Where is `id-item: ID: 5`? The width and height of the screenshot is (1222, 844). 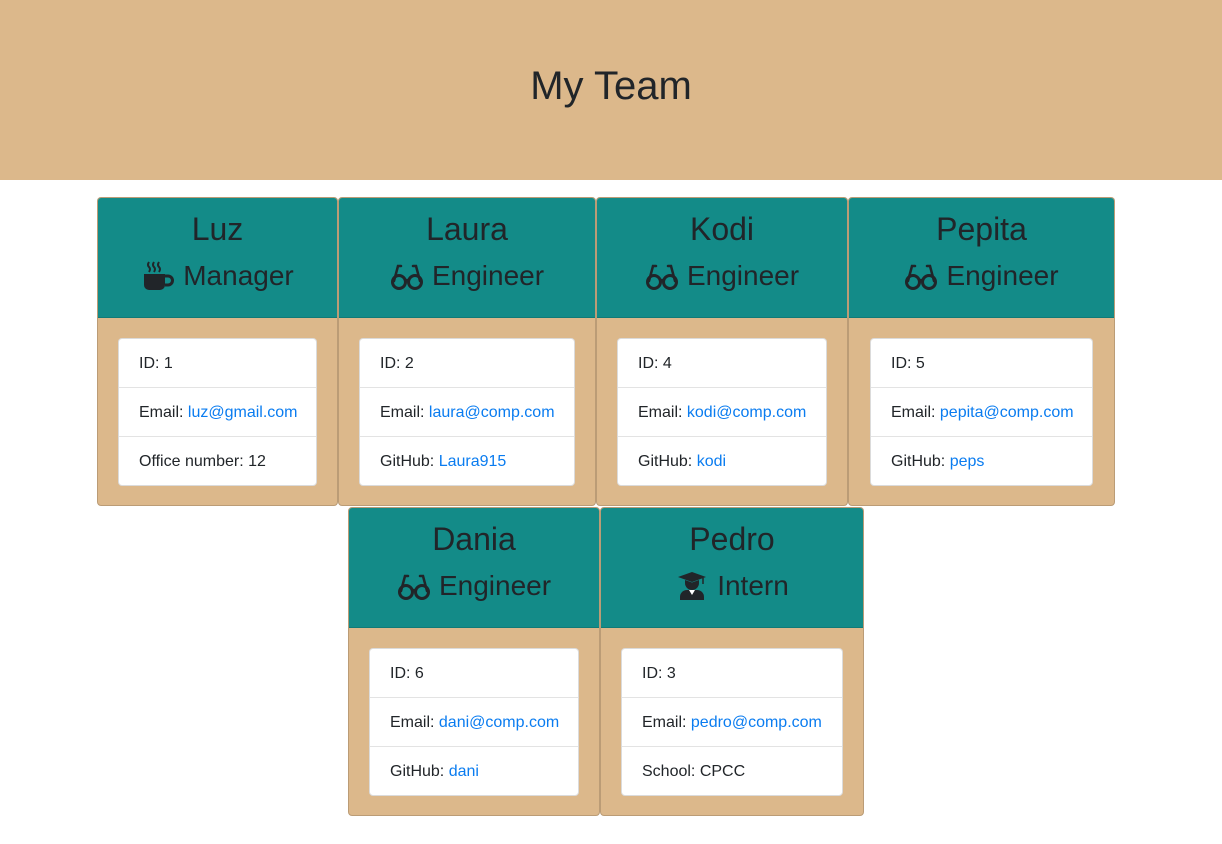
id-item: ID: 5 is located at coordinates (981, 363).